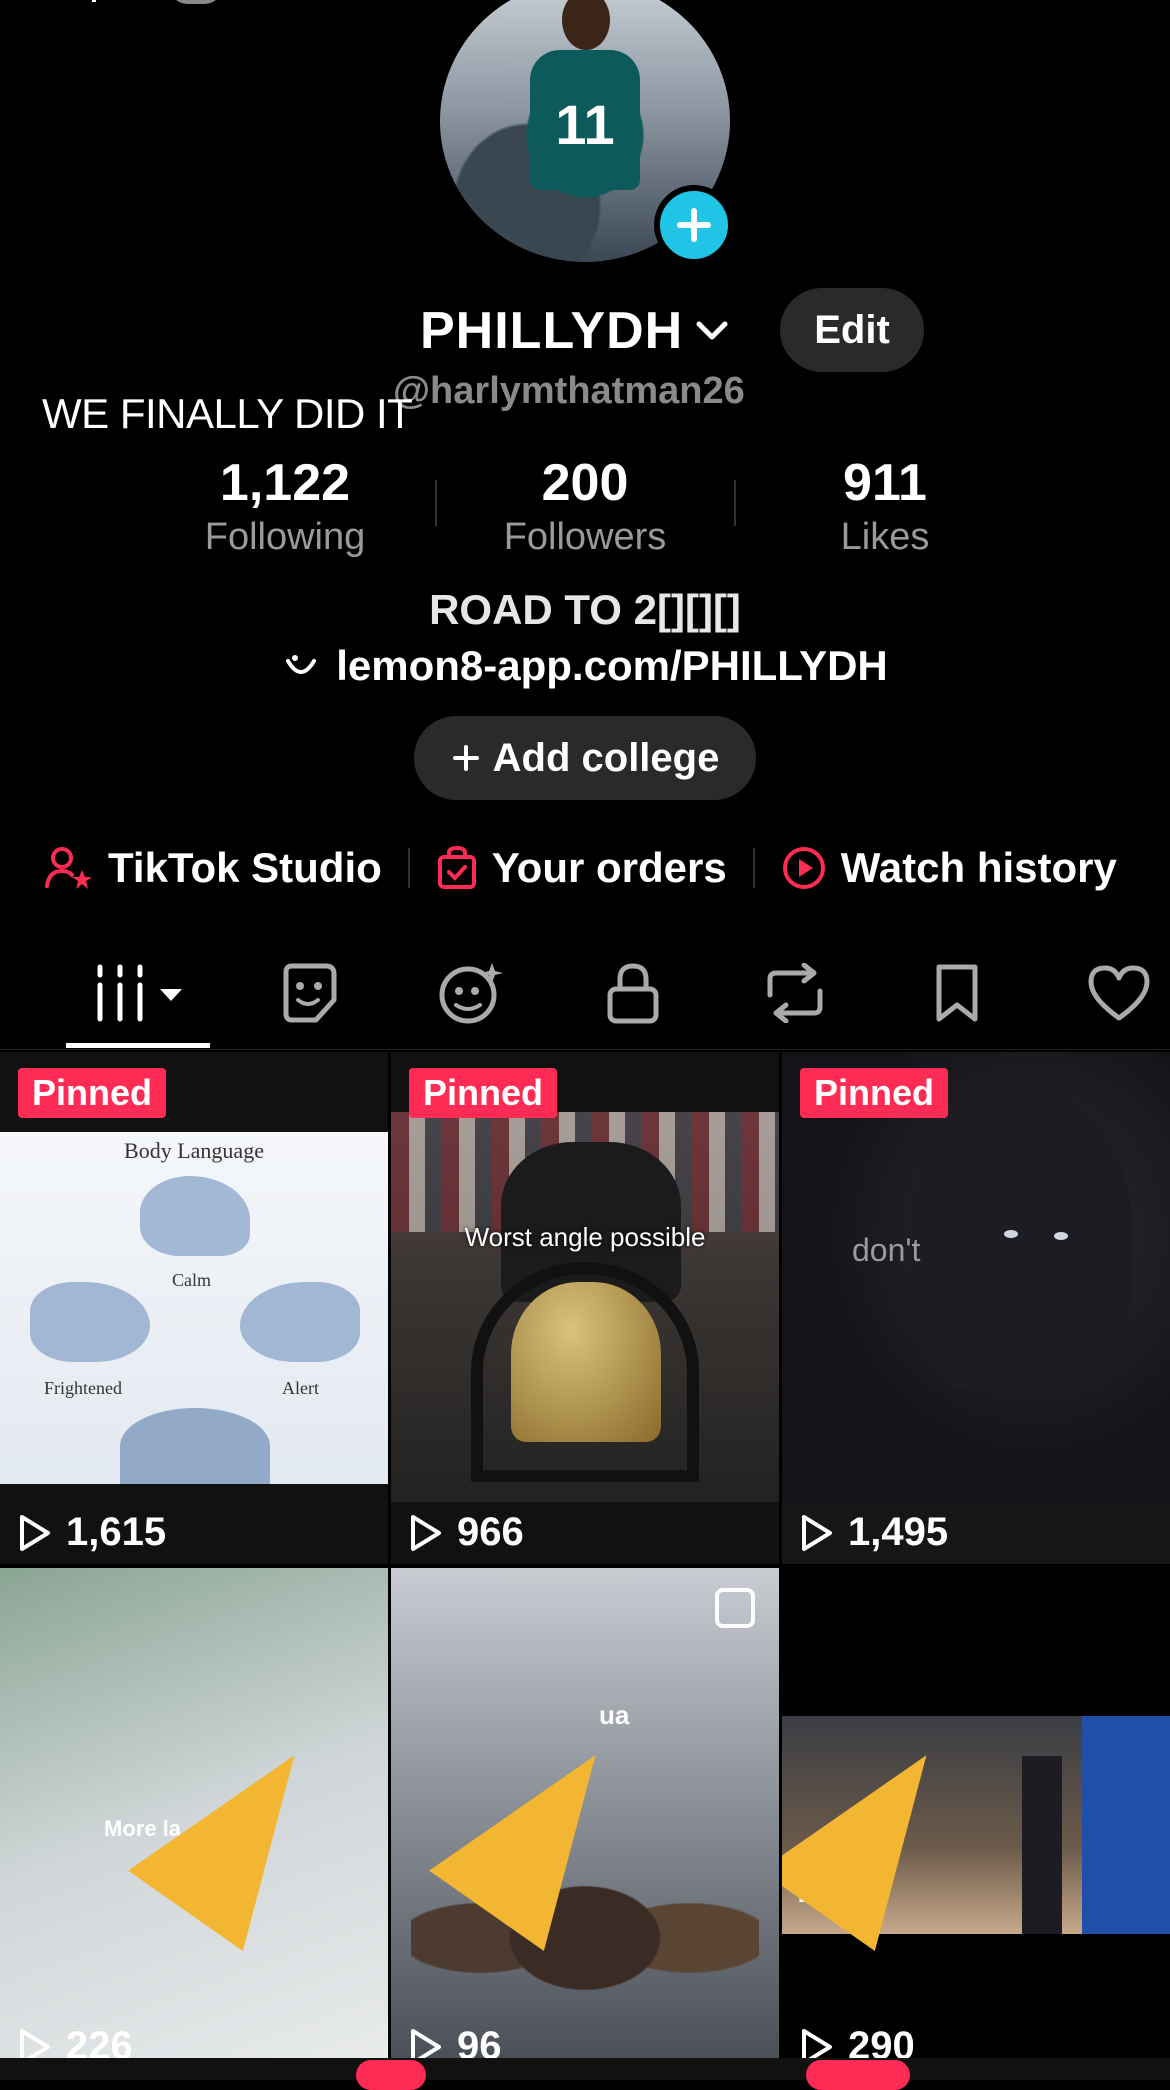 The width and height of the screenshot is (1170, 2090). I want to click on view-count: 1,615, so click(92, 1532).